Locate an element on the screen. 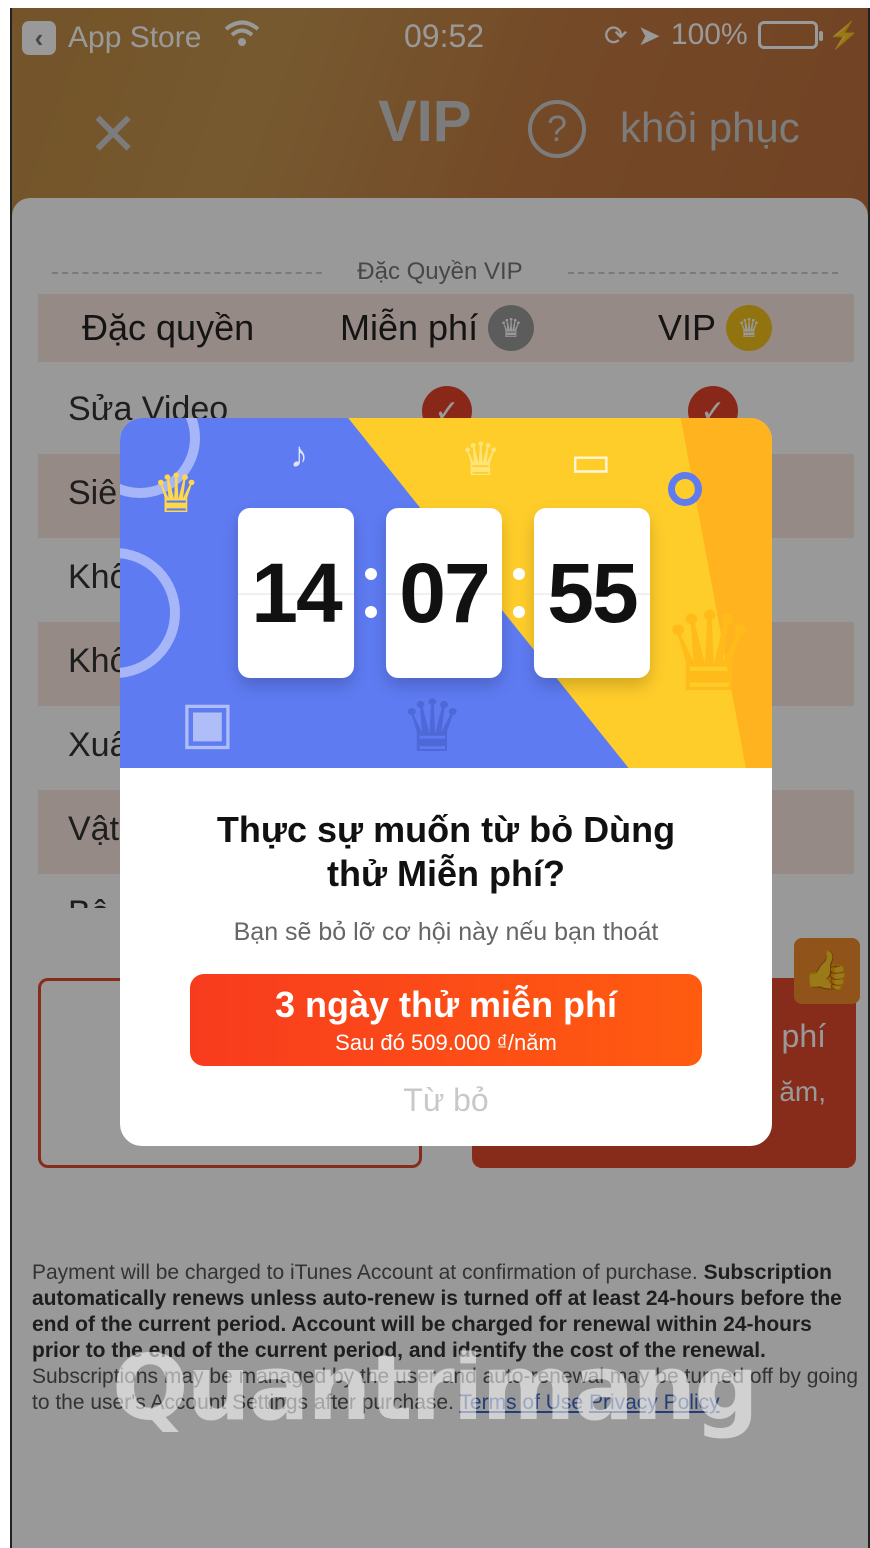 The height and width of the screenshot is (1548, 870). music-note-icon: ♪ is located at coordinates (299, 454).